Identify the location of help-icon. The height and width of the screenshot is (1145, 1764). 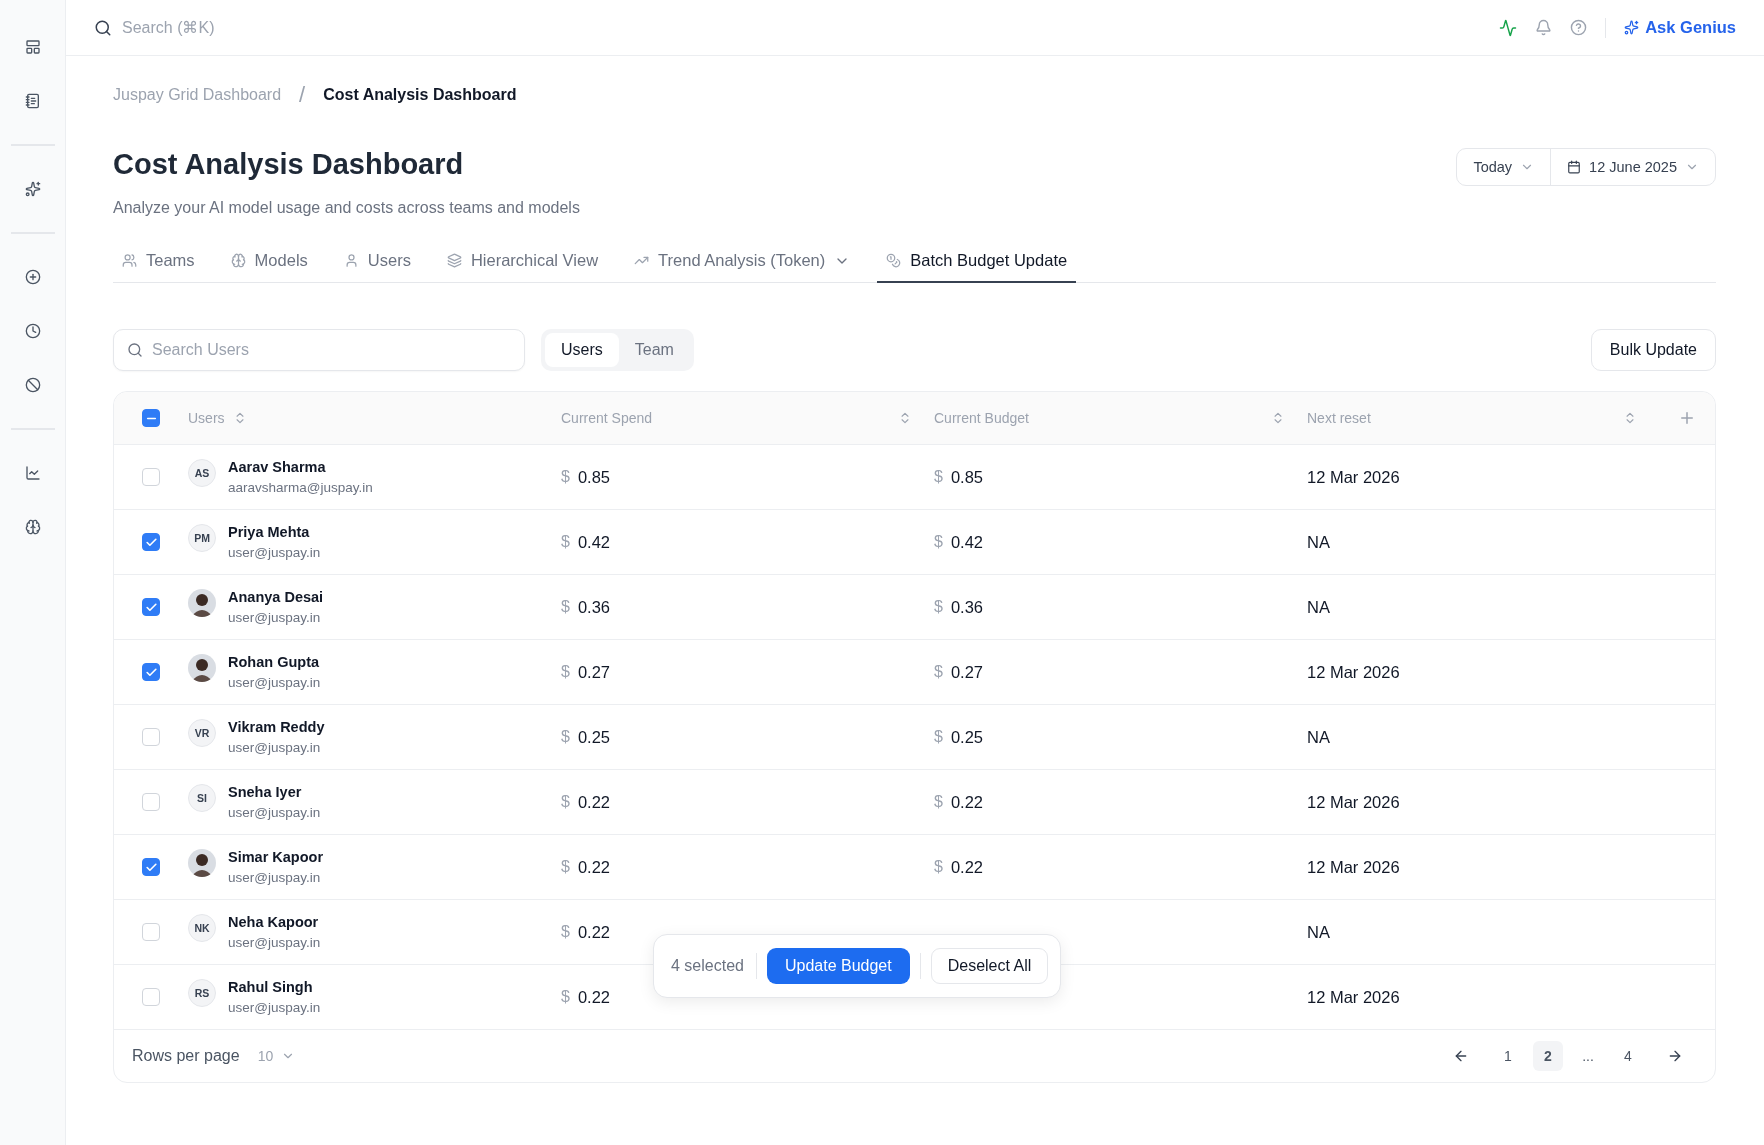
(1579, 27).